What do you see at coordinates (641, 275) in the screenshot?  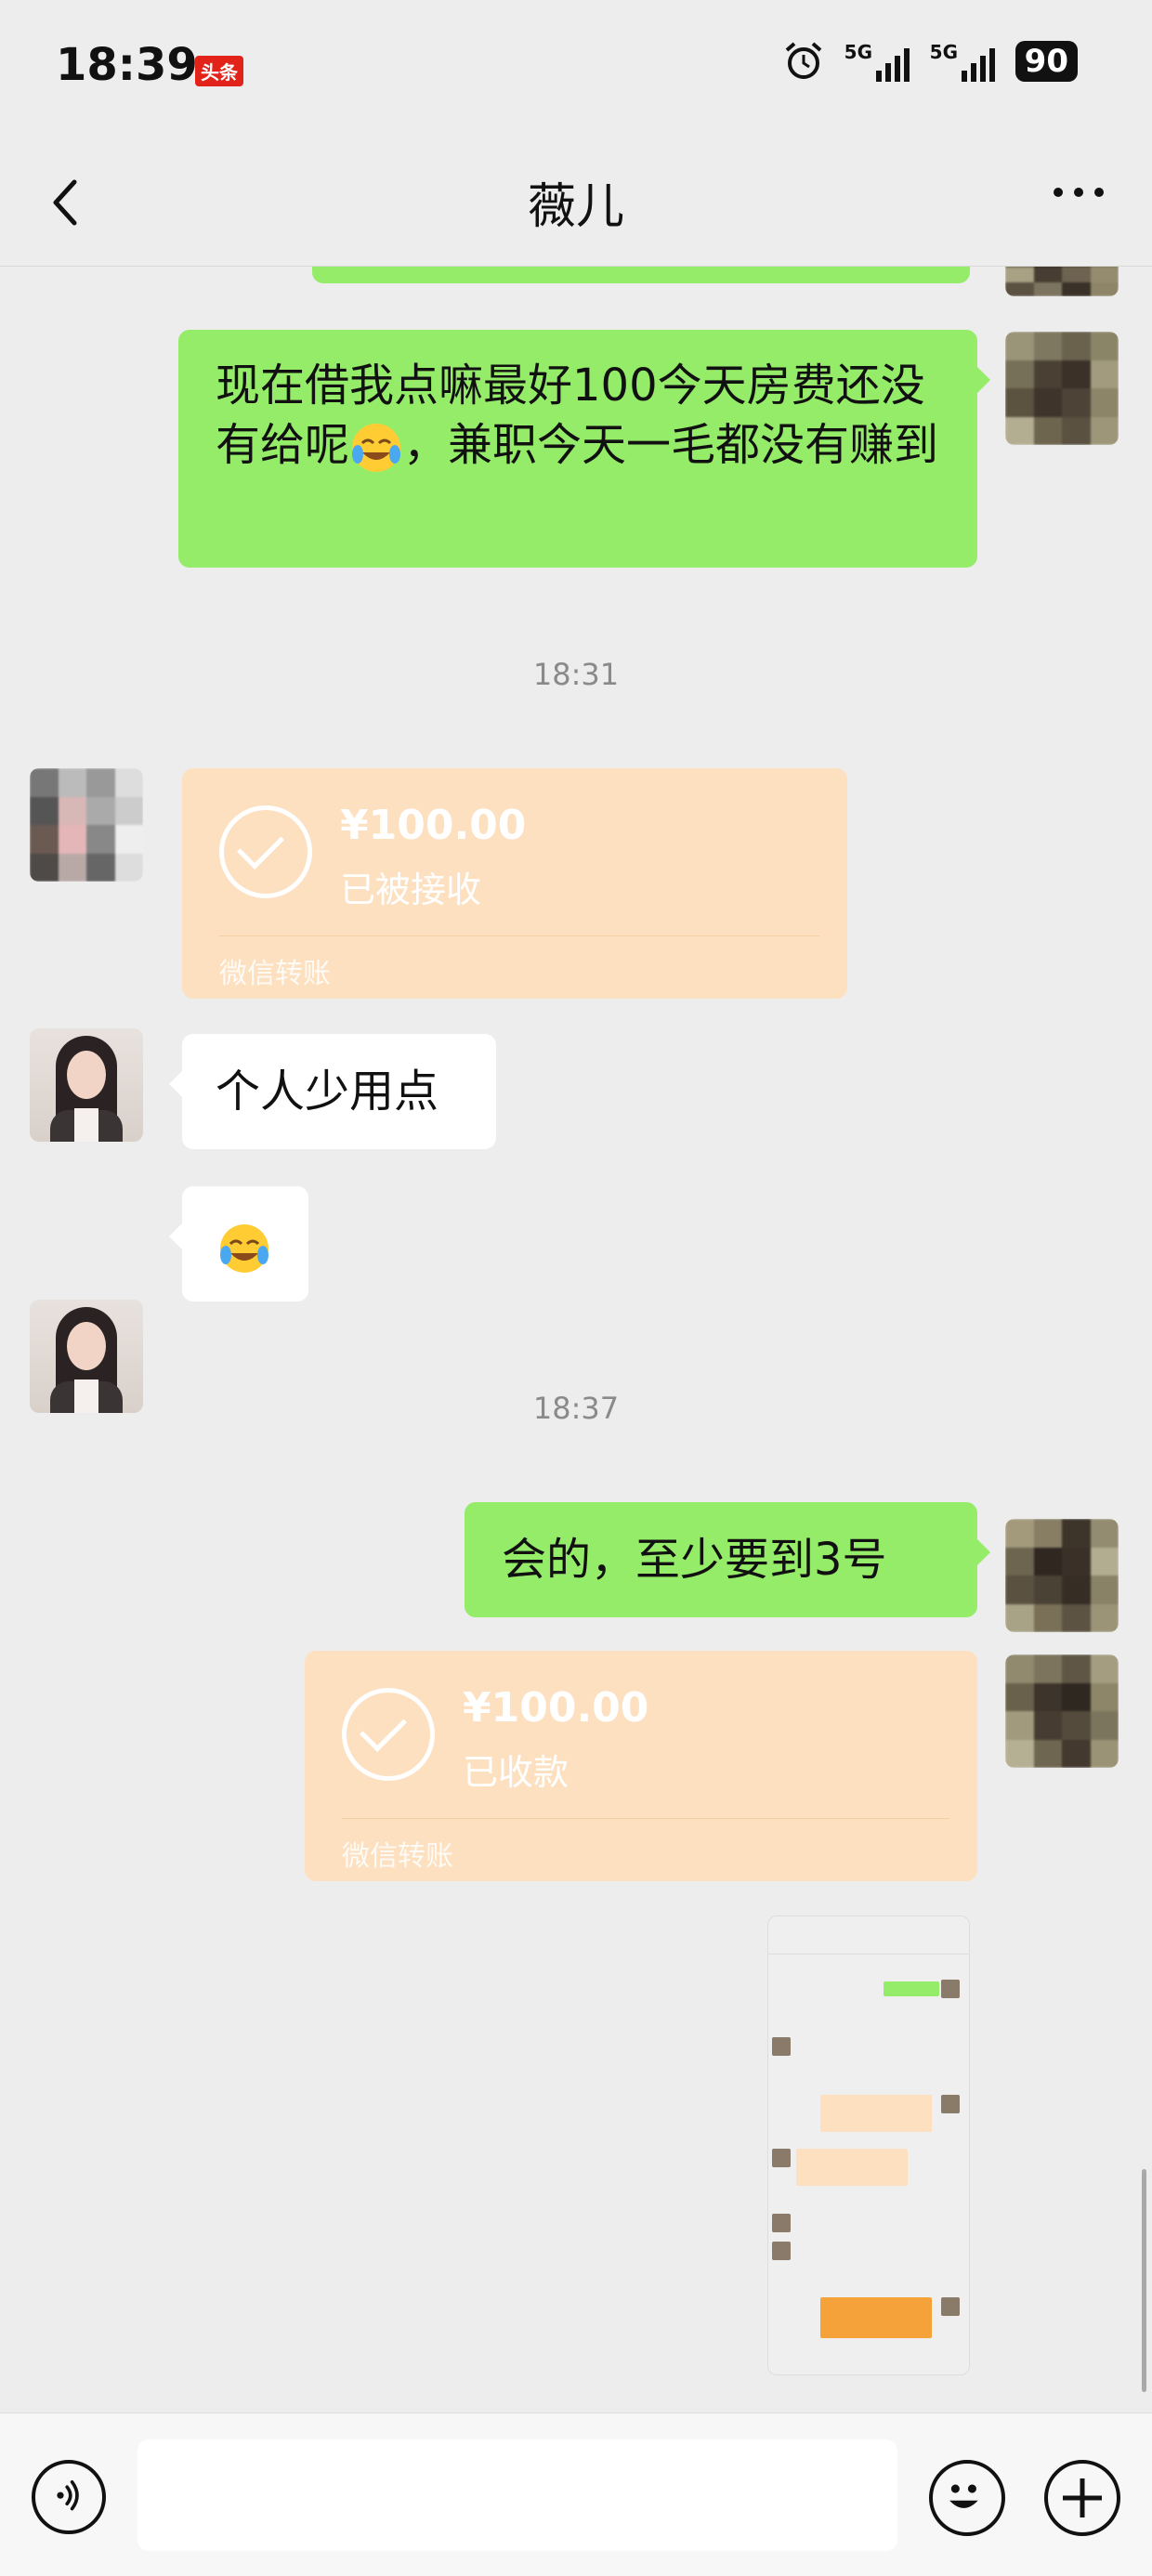 I see `sent-bubble-partial` at bounding box center [641, 275].